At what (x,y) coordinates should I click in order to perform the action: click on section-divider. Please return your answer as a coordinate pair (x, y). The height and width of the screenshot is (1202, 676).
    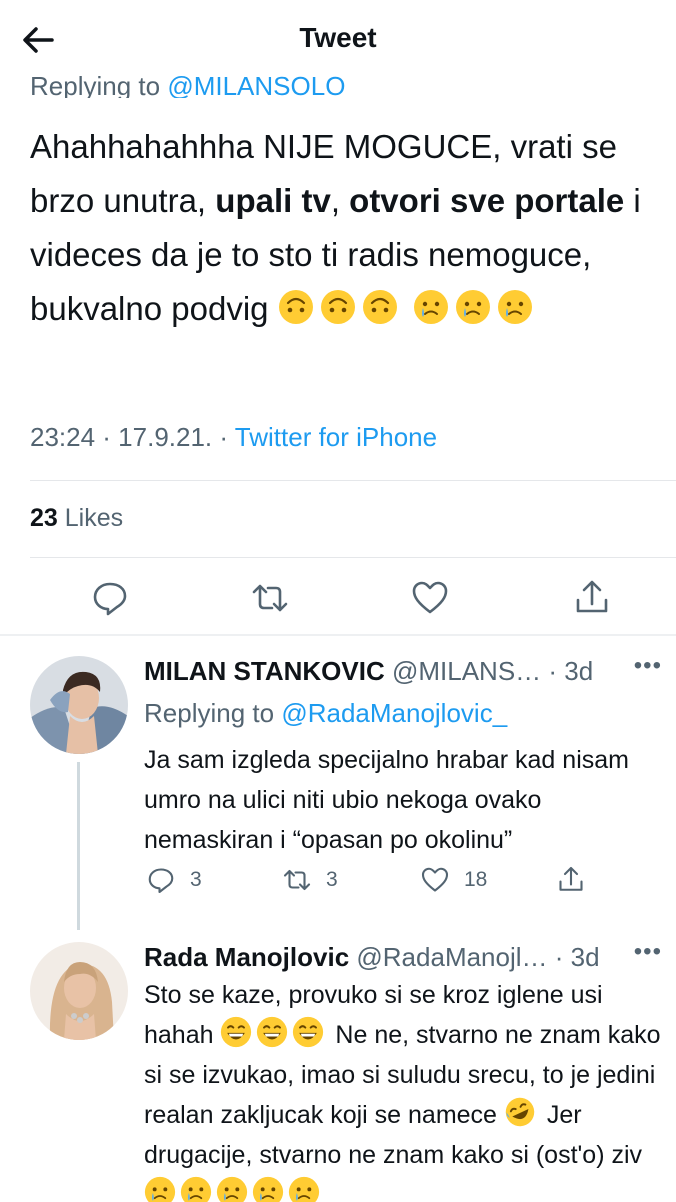
    Looking at the image, I should click on (338, 635).